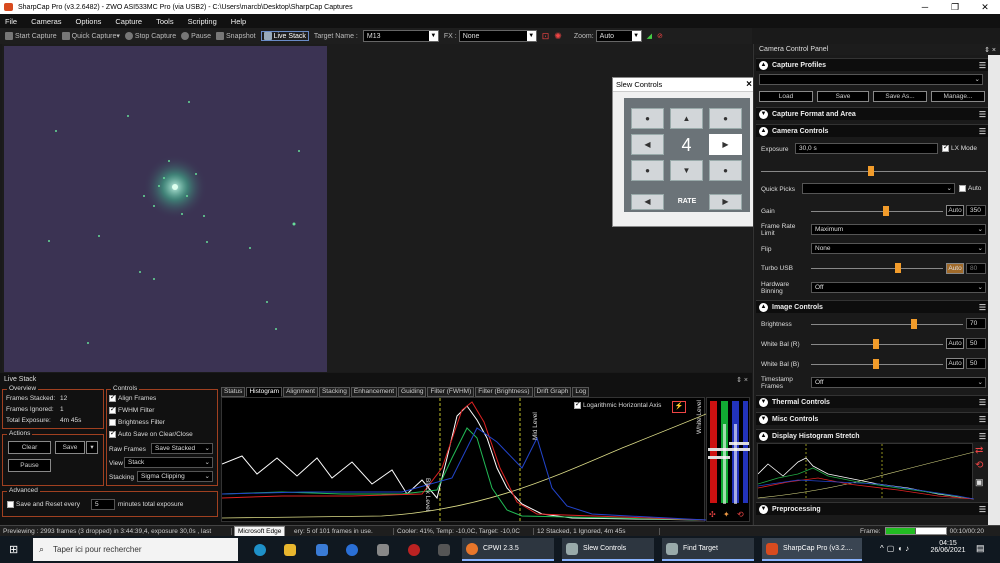 The width and height of the screenshot is (1000, 563). Describe the element at coordinates (284, 36) in the screenshot. I see `live-stack-button: Live Stack` at that location.